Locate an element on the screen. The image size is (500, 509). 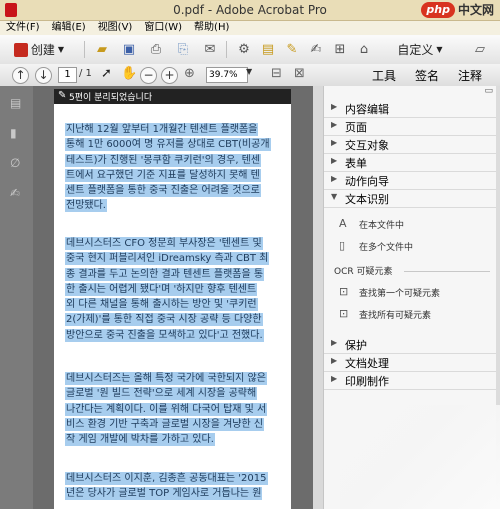
page-header-bar: ✎ 5편이 분리되었습니다 is located at coordinates (172, 96).